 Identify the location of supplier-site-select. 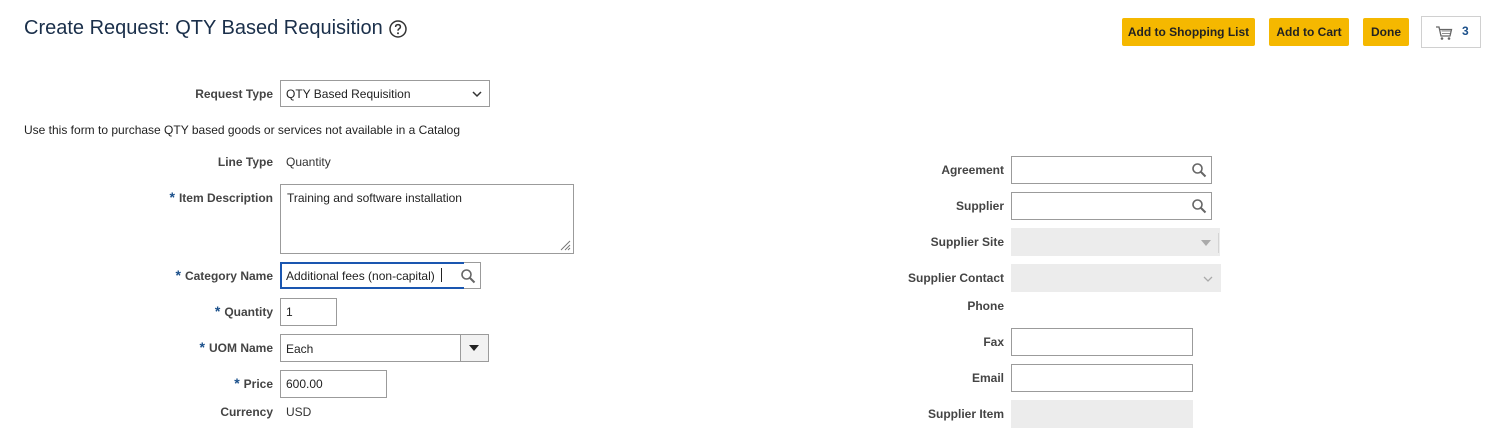
(1115, 242).